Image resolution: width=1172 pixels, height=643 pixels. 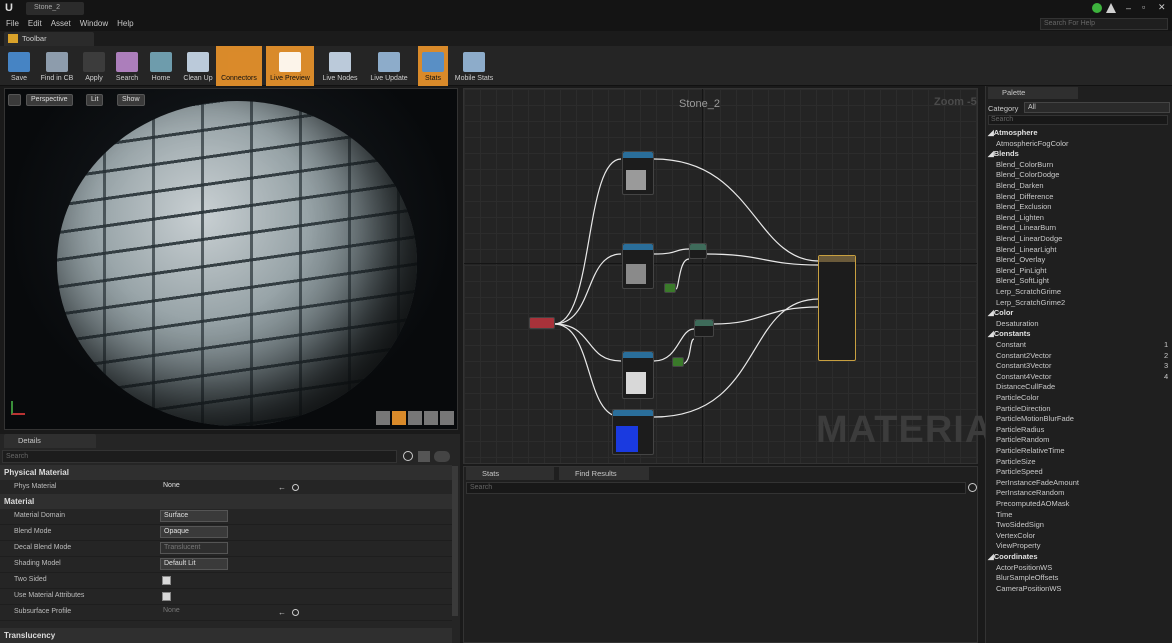 What do you see at coordinates (1015, 535) in the screenshot?
I see `palette-item: VertexColor` at bounding box center [1015, 535].